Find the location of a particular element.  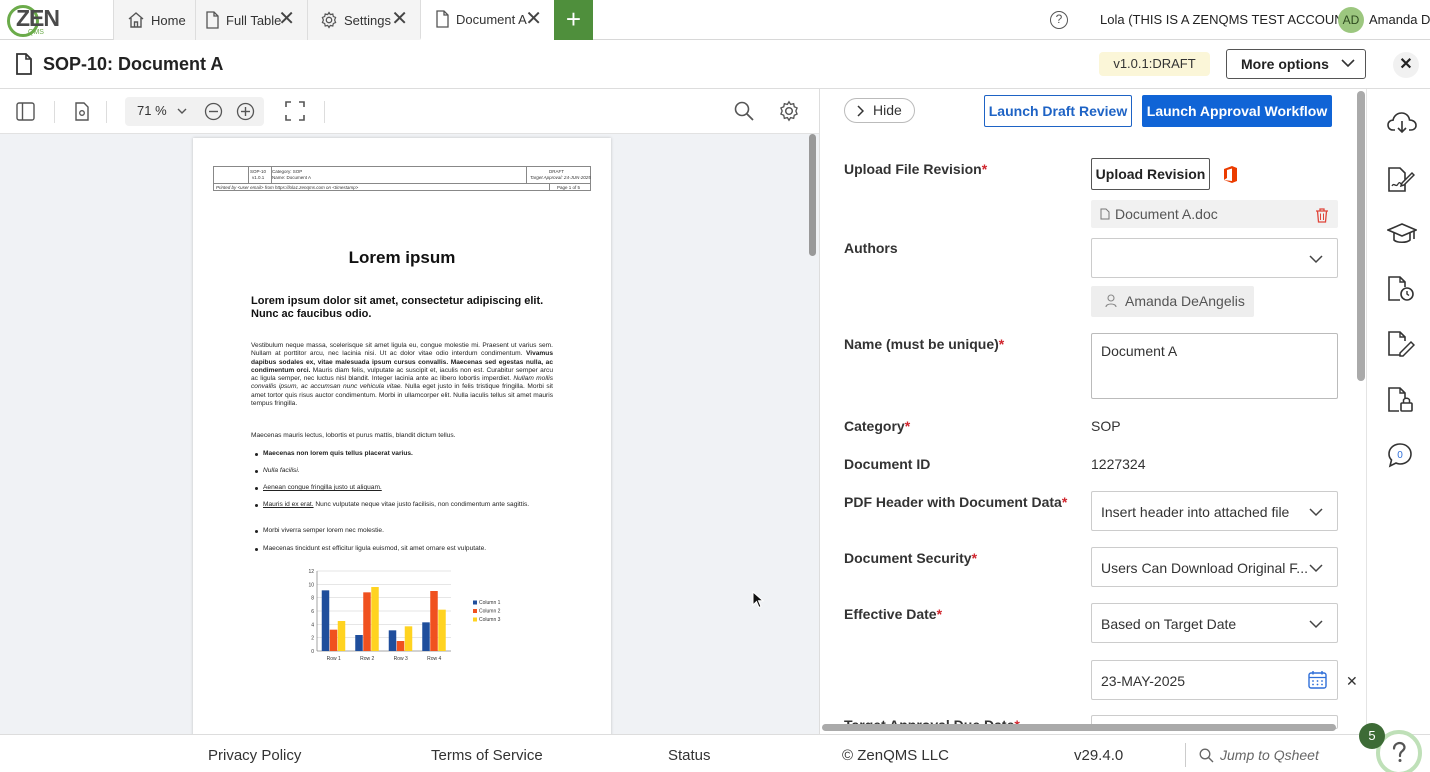

document-lock-icon is located at coordinates (1401, 400).